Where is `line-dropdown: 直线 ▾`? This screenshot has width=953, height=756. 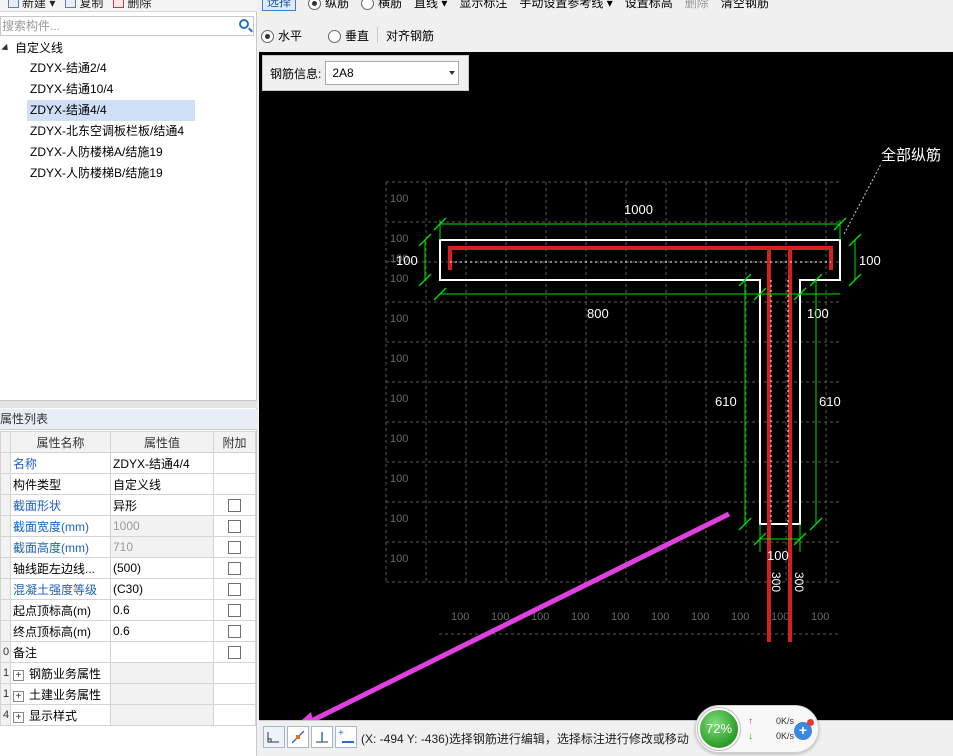 line-dropdown: 直线 ▾ is located at coordinates (430, 5).